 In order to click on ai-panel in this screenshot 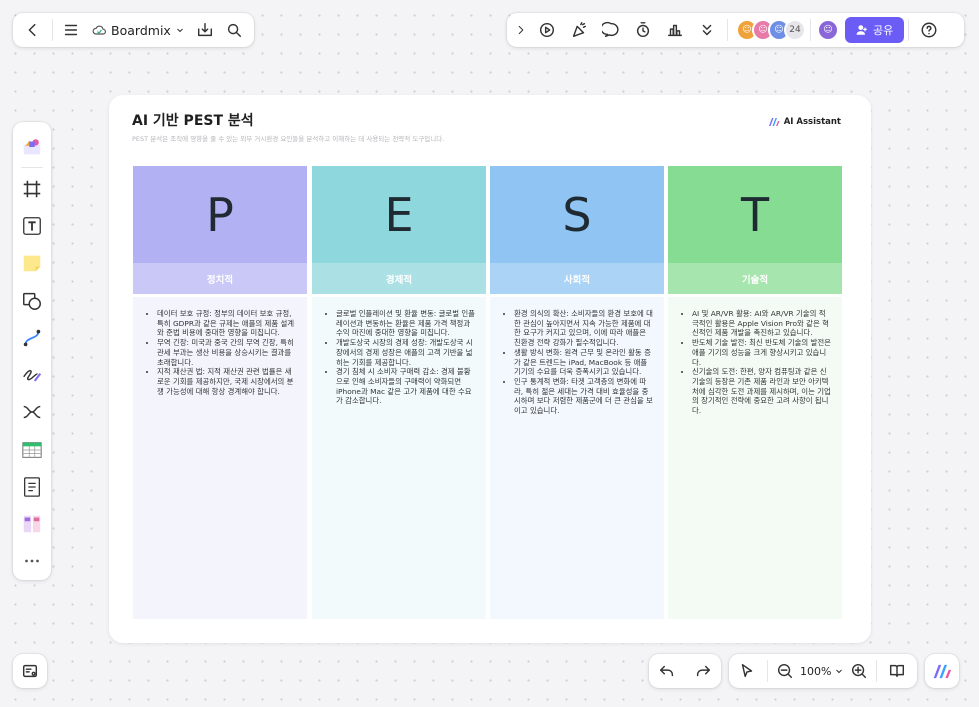, I will do `click(942, 671)`.